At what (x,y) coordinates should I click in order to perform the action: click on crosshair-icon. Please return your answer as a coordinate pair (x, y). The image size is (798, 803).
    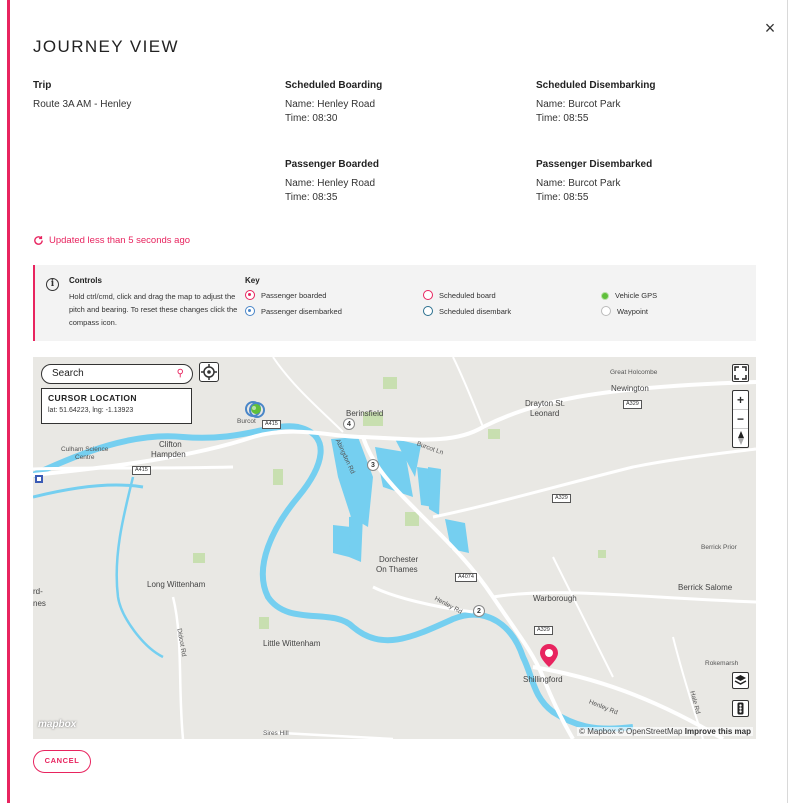
    Looking at the image, I should click on (209, 372).